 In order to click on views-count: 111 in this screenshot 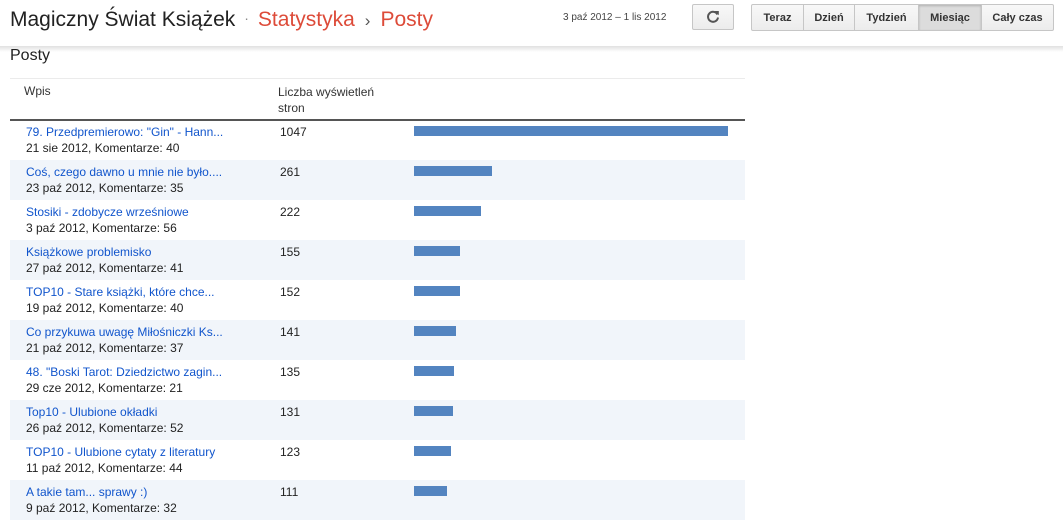, I will do `click(289, 492)`.